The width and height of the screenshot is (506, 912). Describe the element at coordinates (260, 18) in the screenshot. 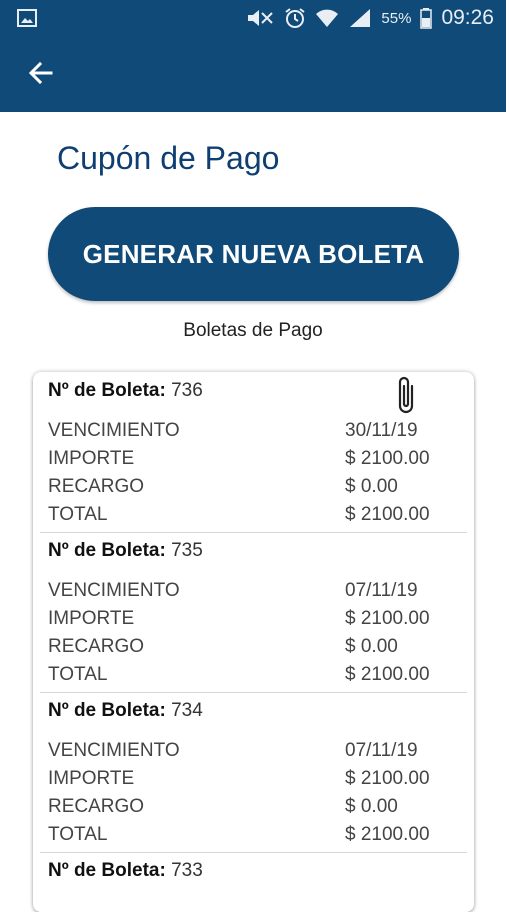

I see `mute-icon` at that location.